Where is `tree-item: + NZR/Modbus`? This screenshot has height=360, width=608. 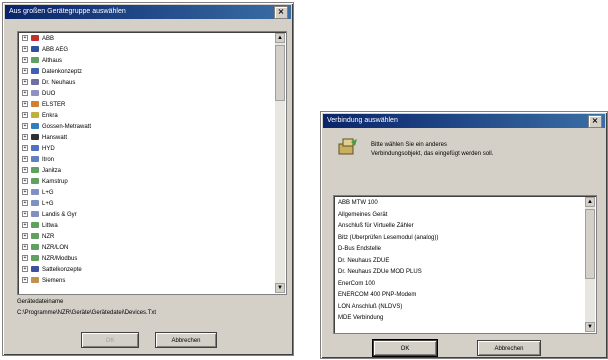 tree-item: + NZR/Modbus is located at coordinates (49, 259).